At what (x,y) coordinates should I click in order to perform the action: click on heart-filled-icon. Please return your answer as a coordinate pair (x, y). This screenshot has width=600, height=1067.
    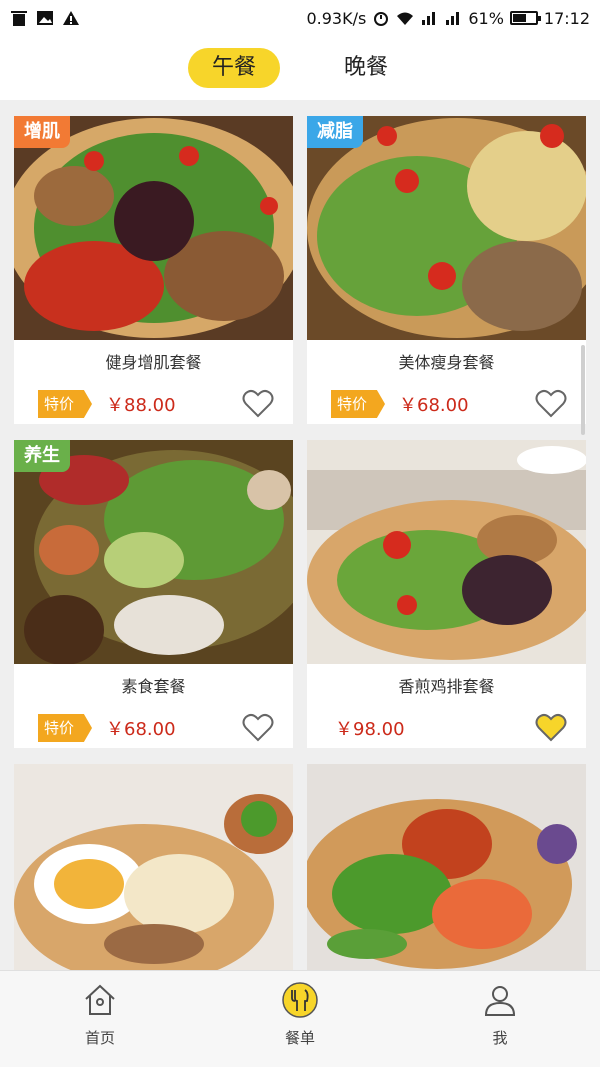
    Looking at the image, I should click on (551, 728).